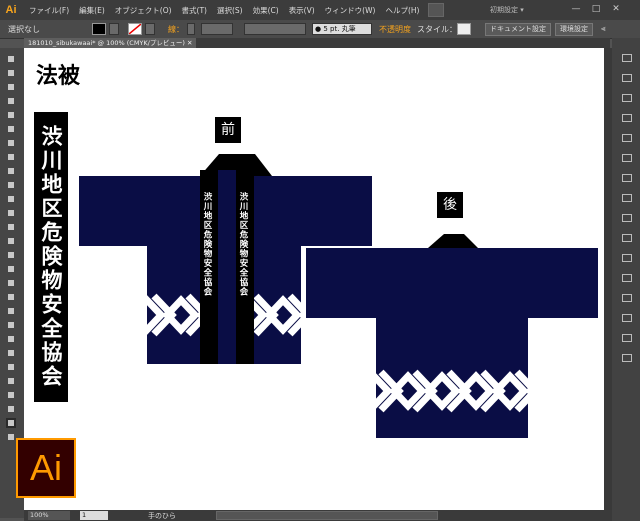 This screenshot has height=521, width=640. I want to click on menu-effect: 効果(C), so click(266, 10).